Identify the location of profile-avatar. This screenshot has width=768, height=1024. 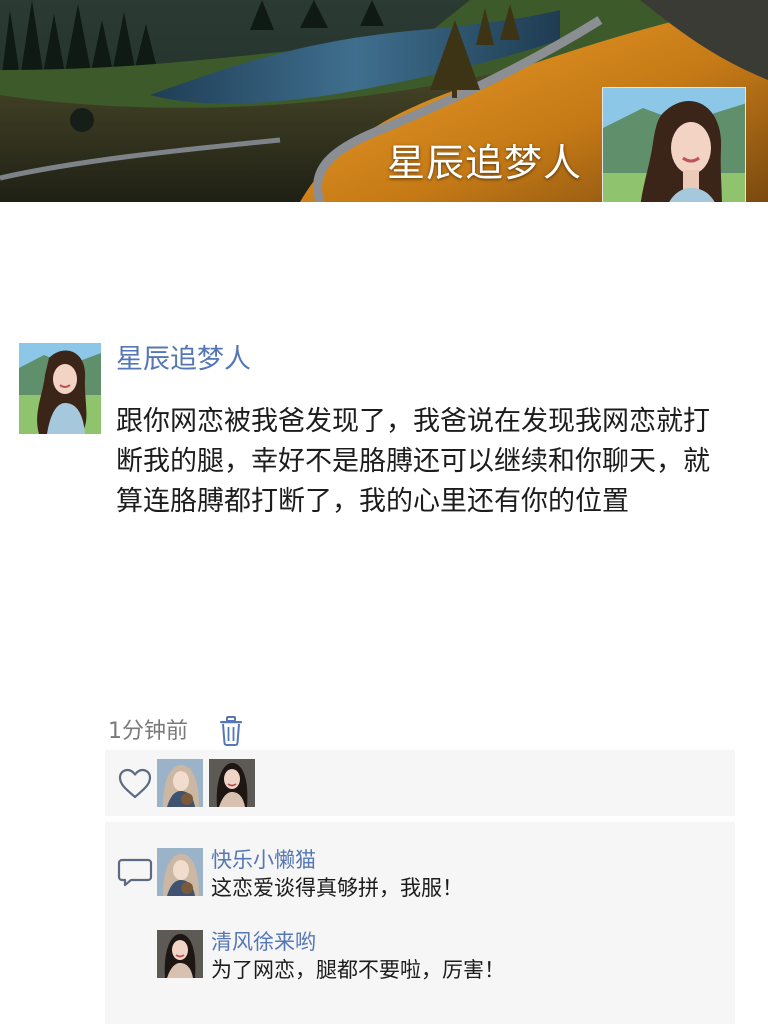
(674, 144).